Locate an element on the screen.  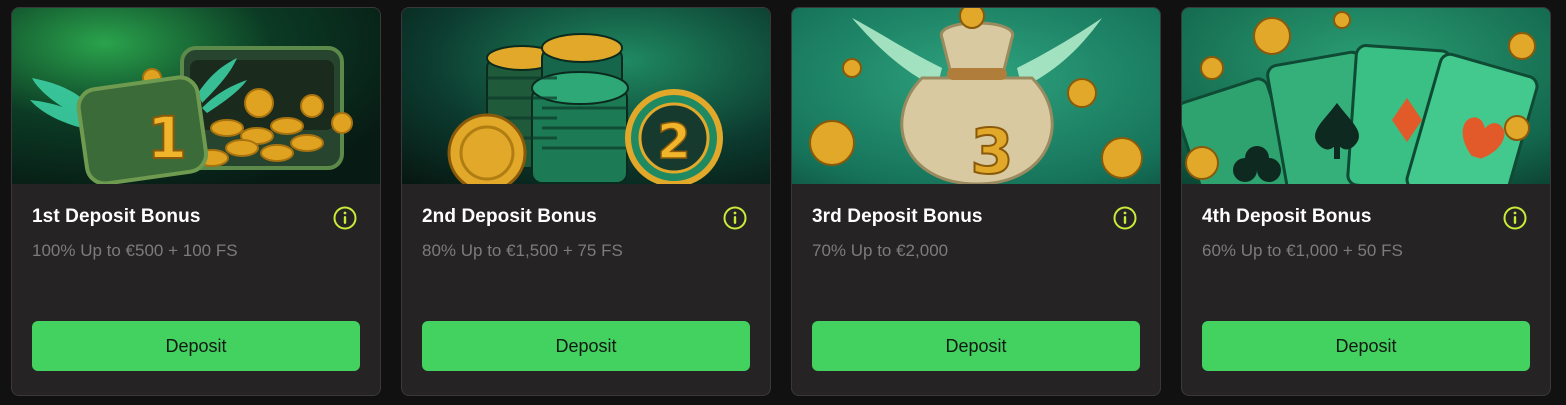
treasure-chest-art: 1 is located at coordinates (196, 96).